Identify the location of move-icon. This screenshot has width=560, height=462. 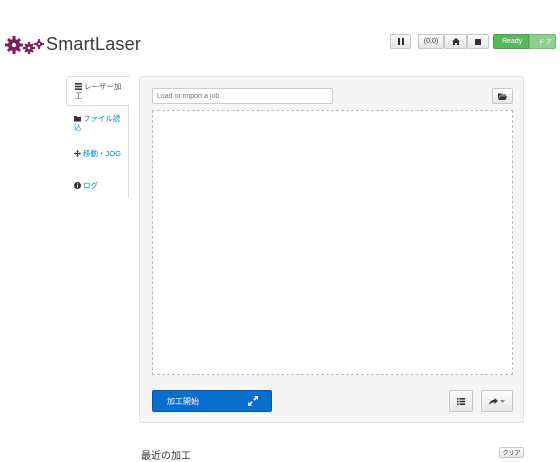
(77, 153).